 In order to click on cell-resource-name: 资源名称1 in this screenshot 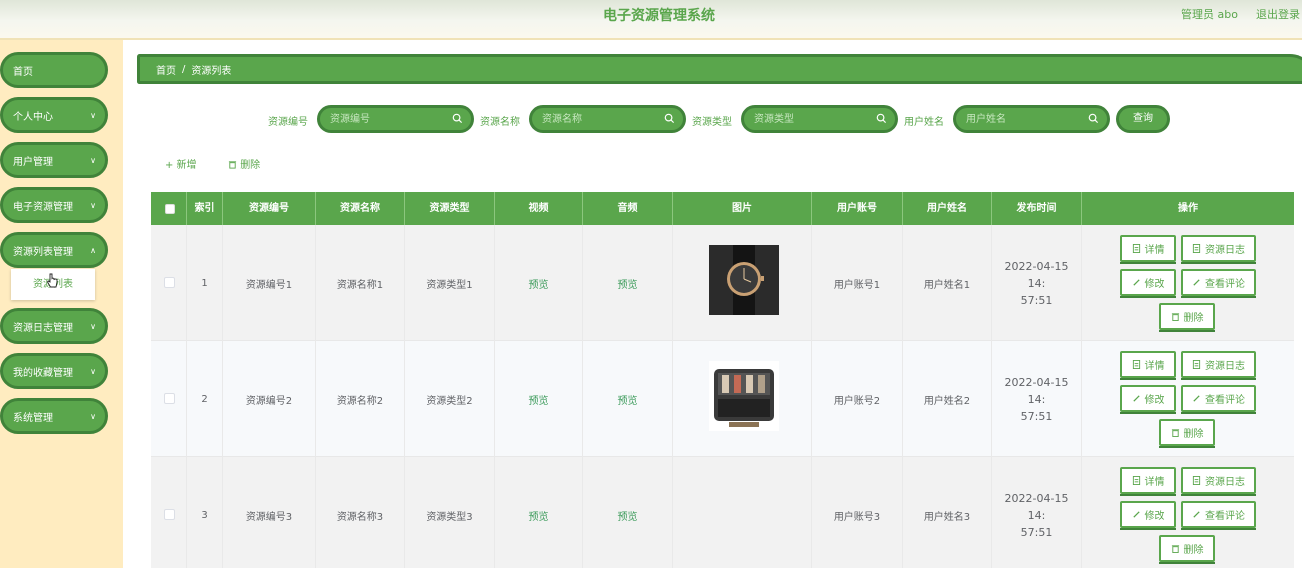, I will do `click(360, 283)`.